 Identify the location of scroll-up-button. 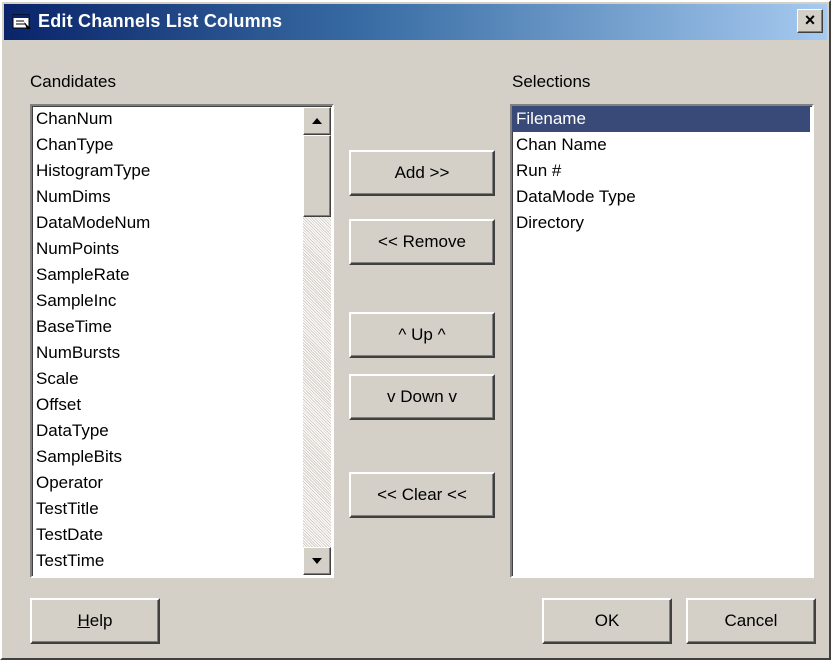
(317, 121).